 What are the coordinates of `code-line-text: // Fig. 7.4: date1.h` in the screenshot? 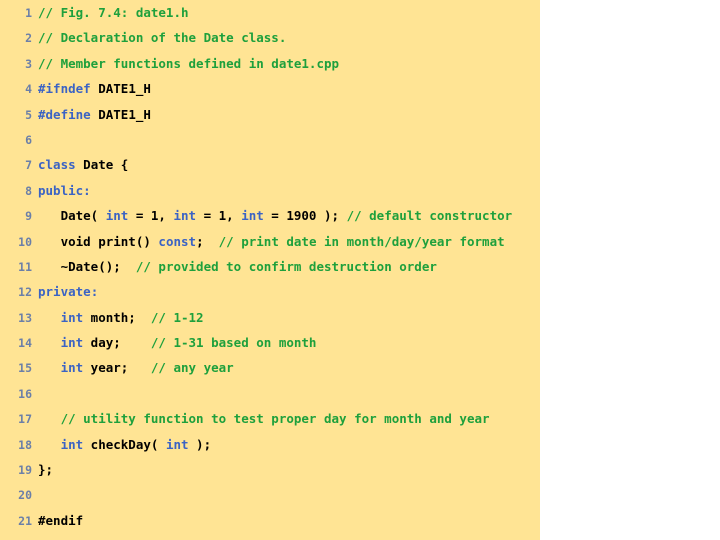 It's located at (113, 12).